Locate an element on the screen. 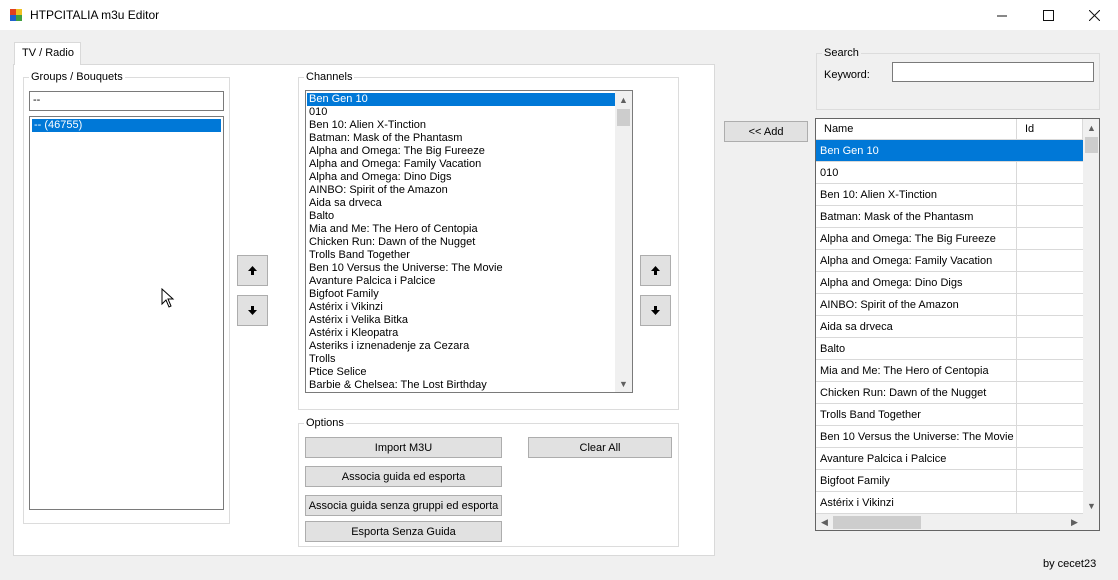  scroll-right-icon: ▶ is located at coordinates (1074, 522).